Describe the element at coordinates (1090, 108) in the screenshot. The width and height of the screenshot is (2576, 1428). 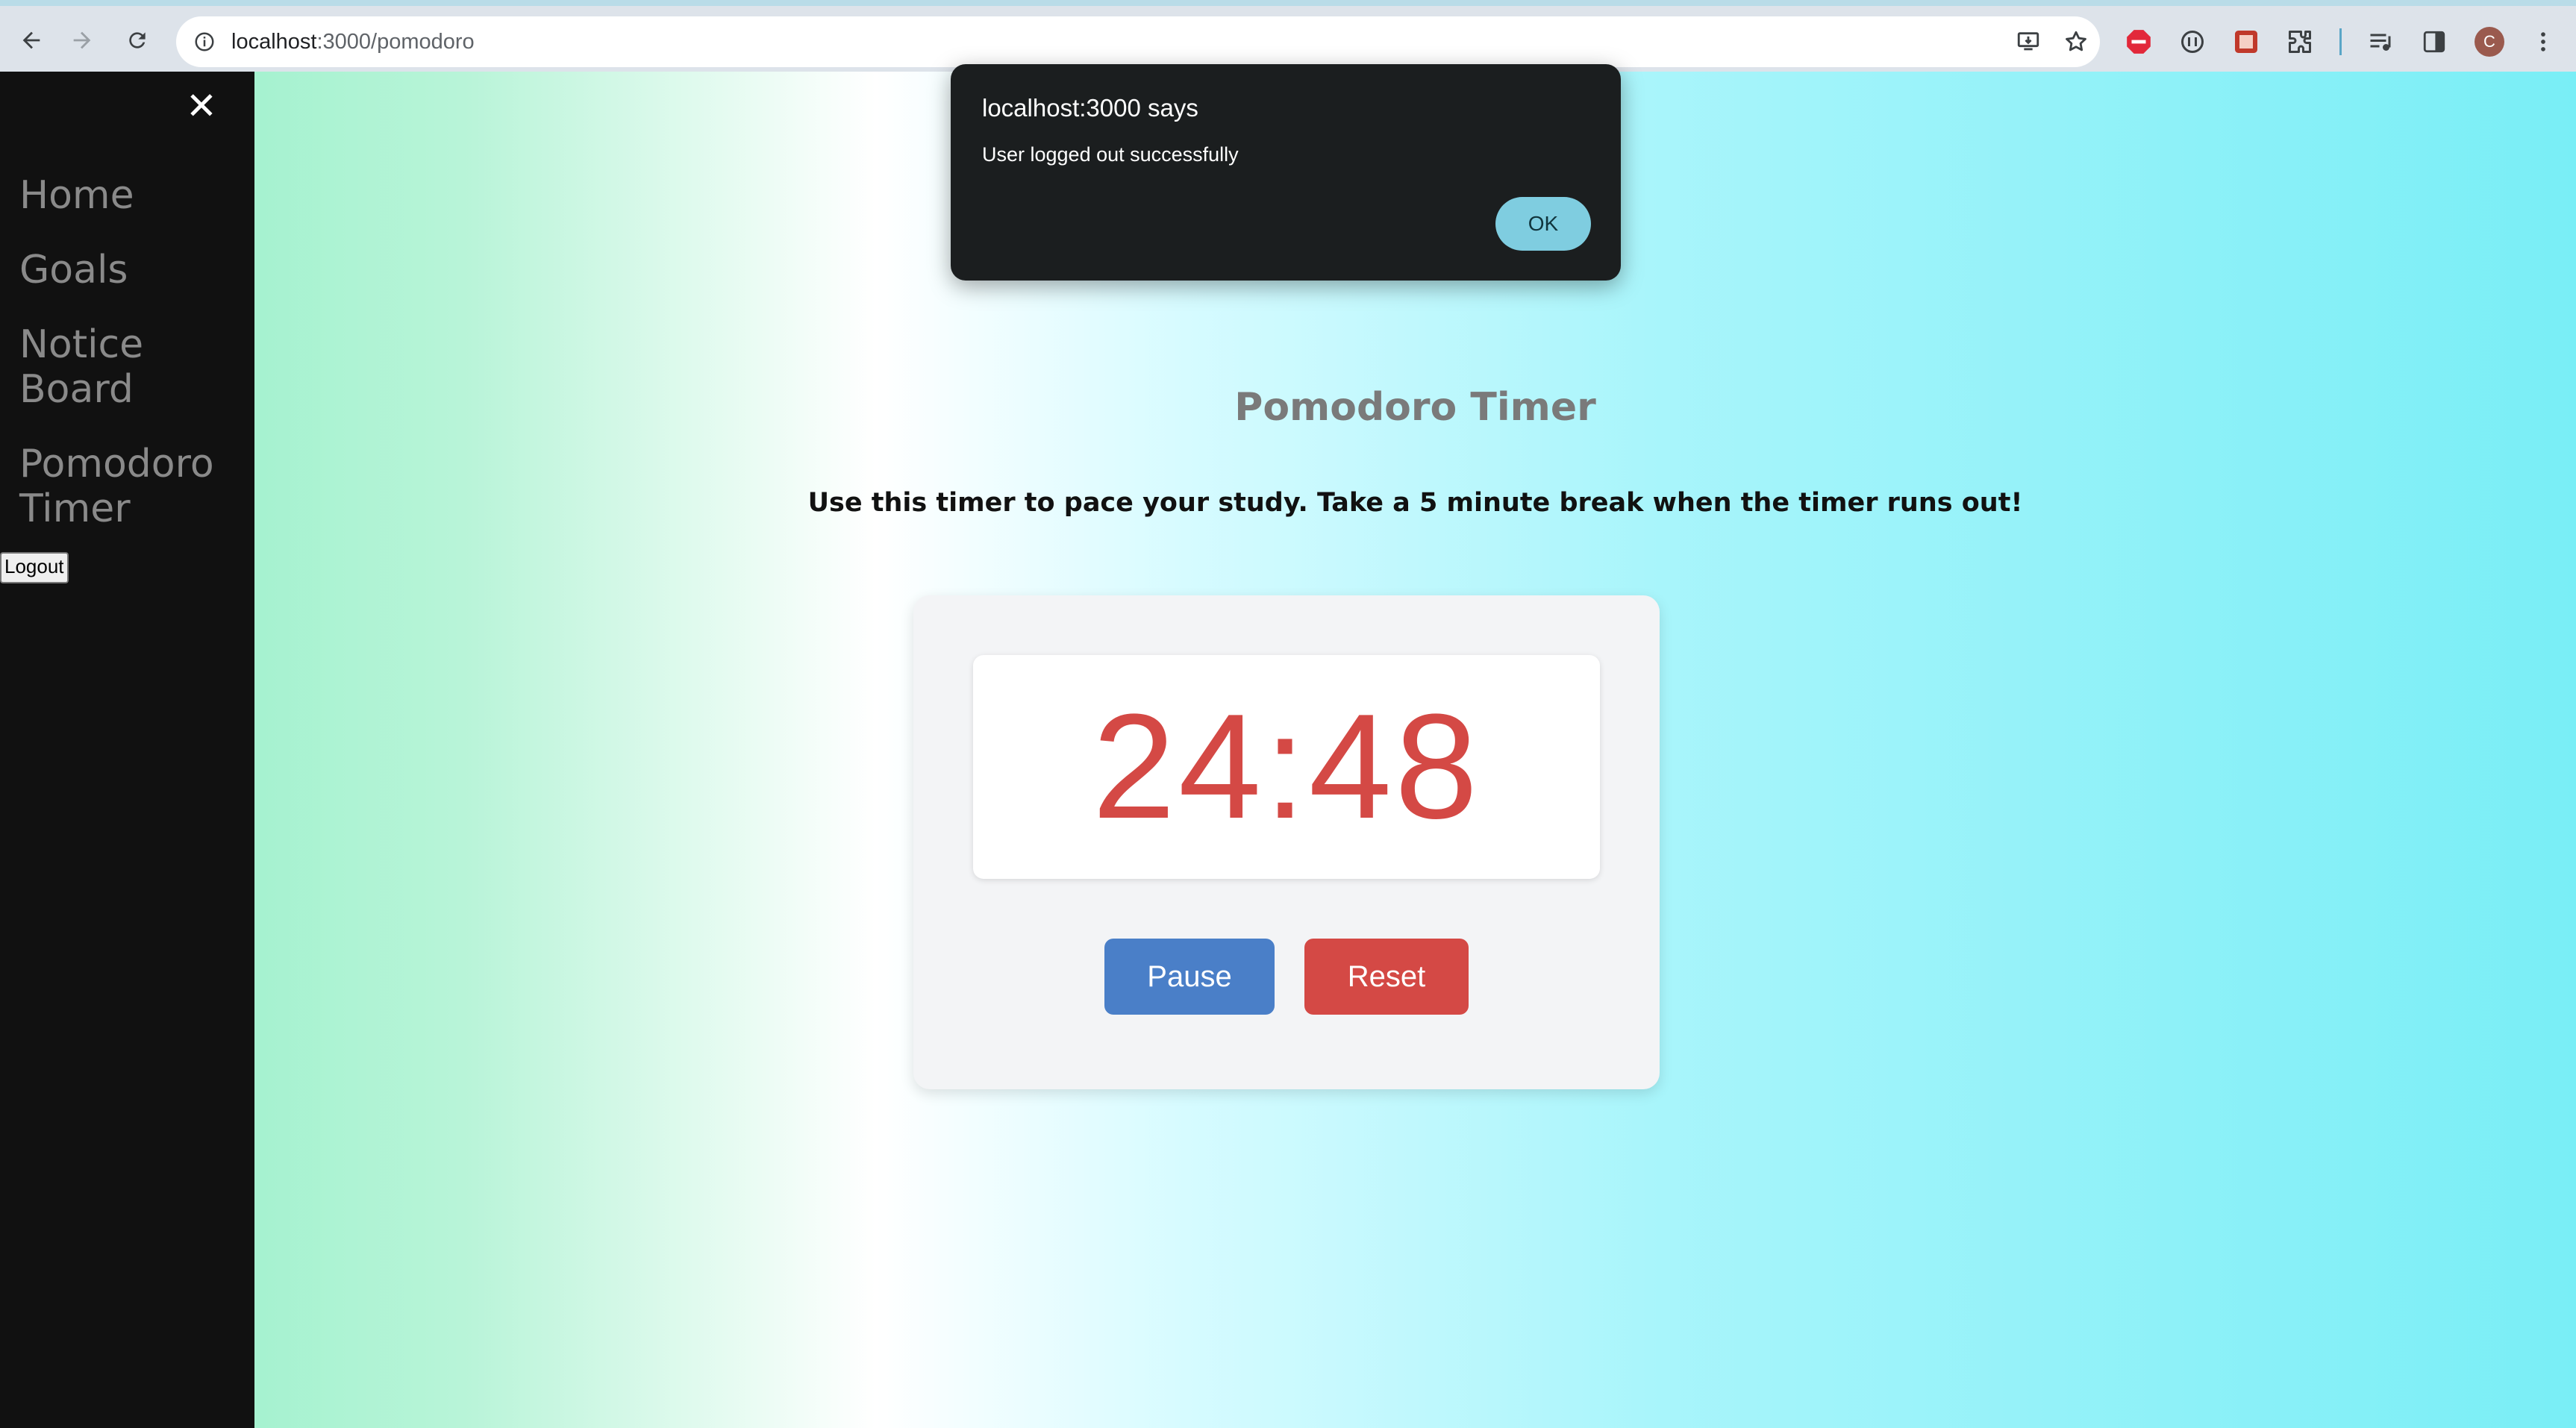
I see `dialog-title: localhost:3000 says` at that location.